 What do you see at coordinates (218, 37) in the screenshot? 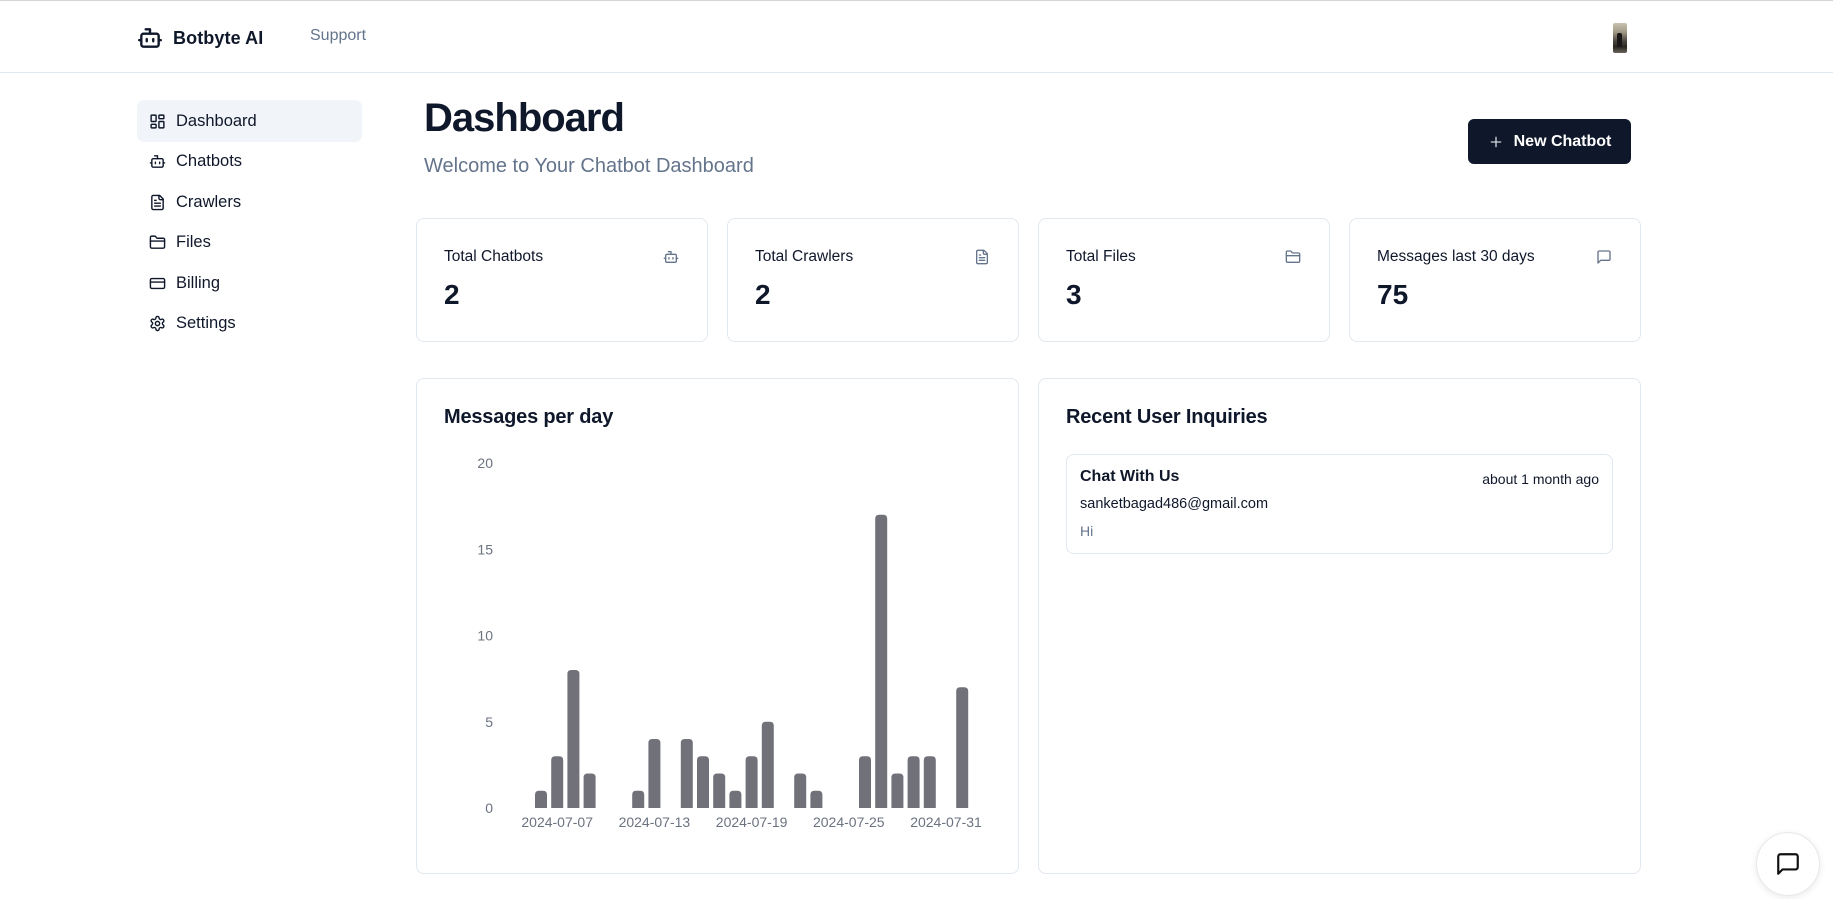
I see `brand-name: Botbyte AI` at bounding box center [218, 37].